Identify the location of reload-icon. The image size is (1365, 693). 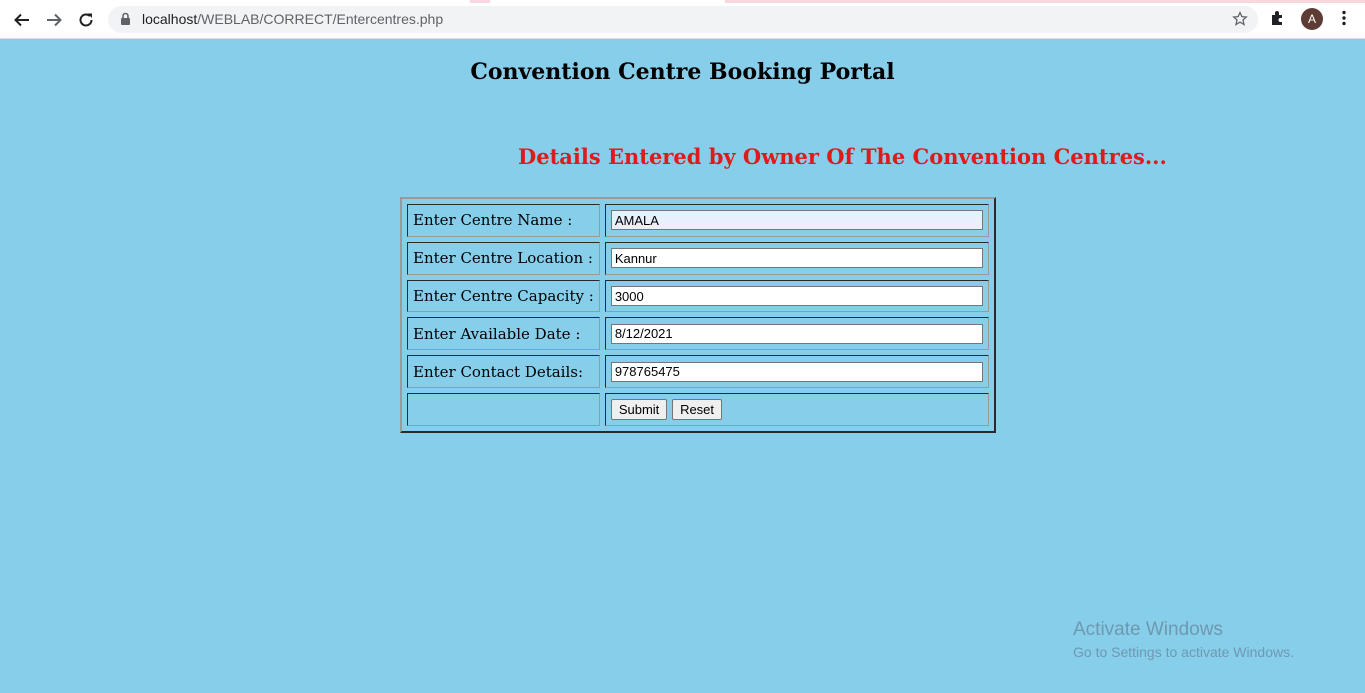
(86, 20).